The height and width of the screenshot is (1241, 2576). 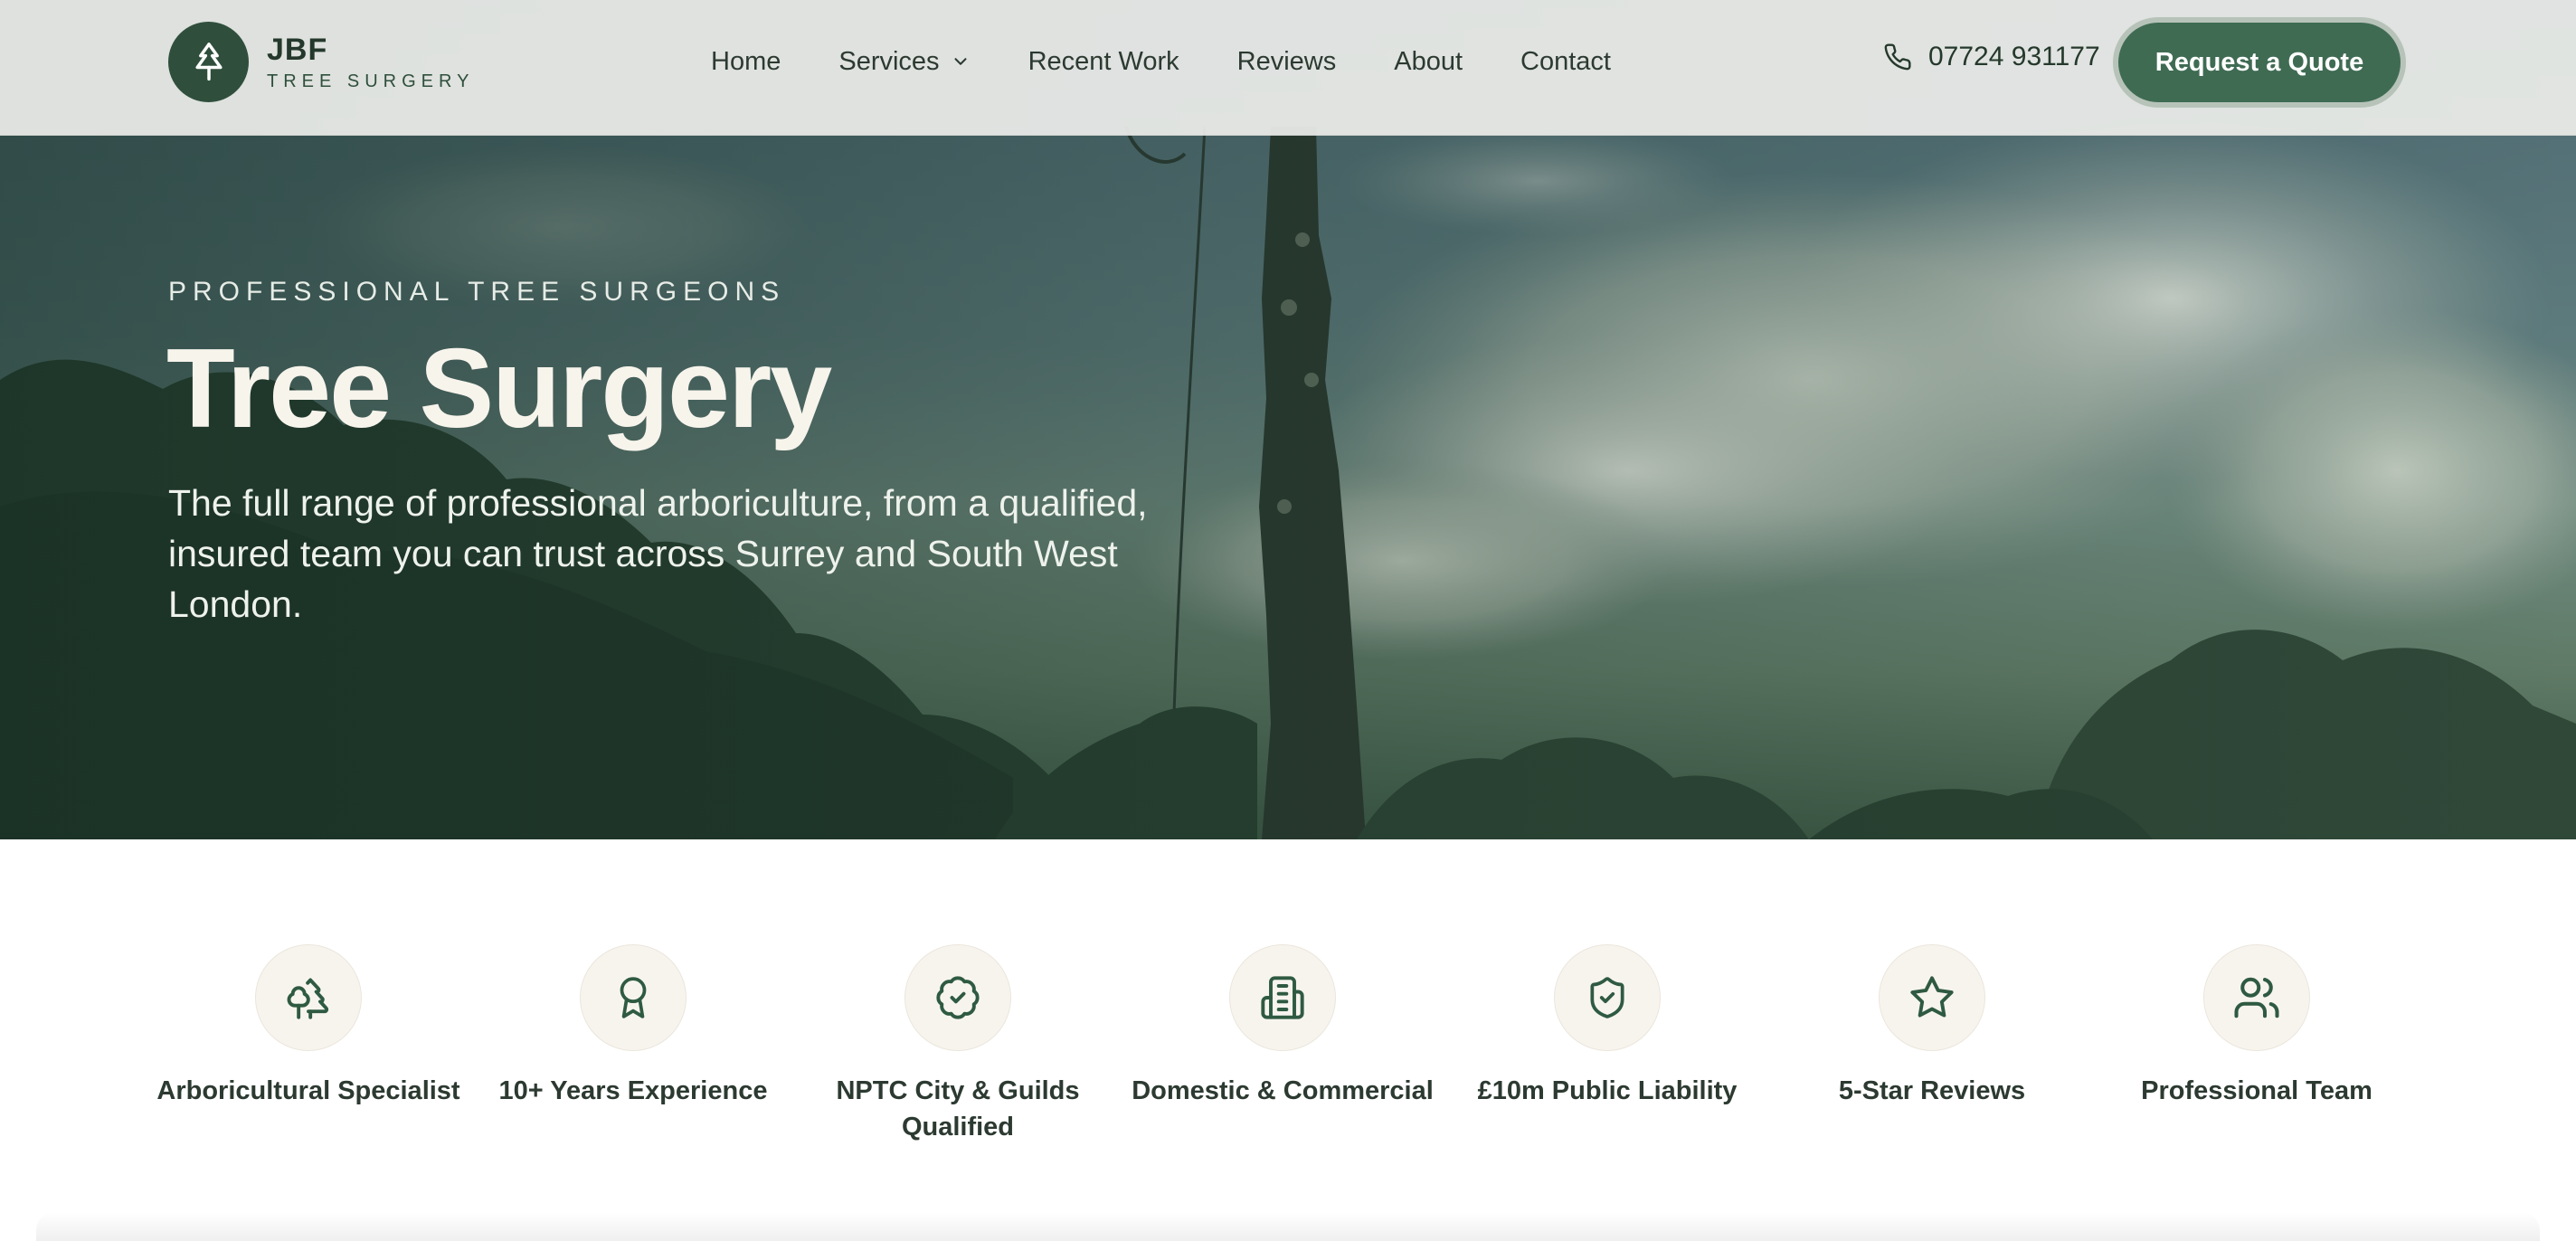 I want to click on brand-subtitle: TREE SURGERY, so click(x=371, y=81).